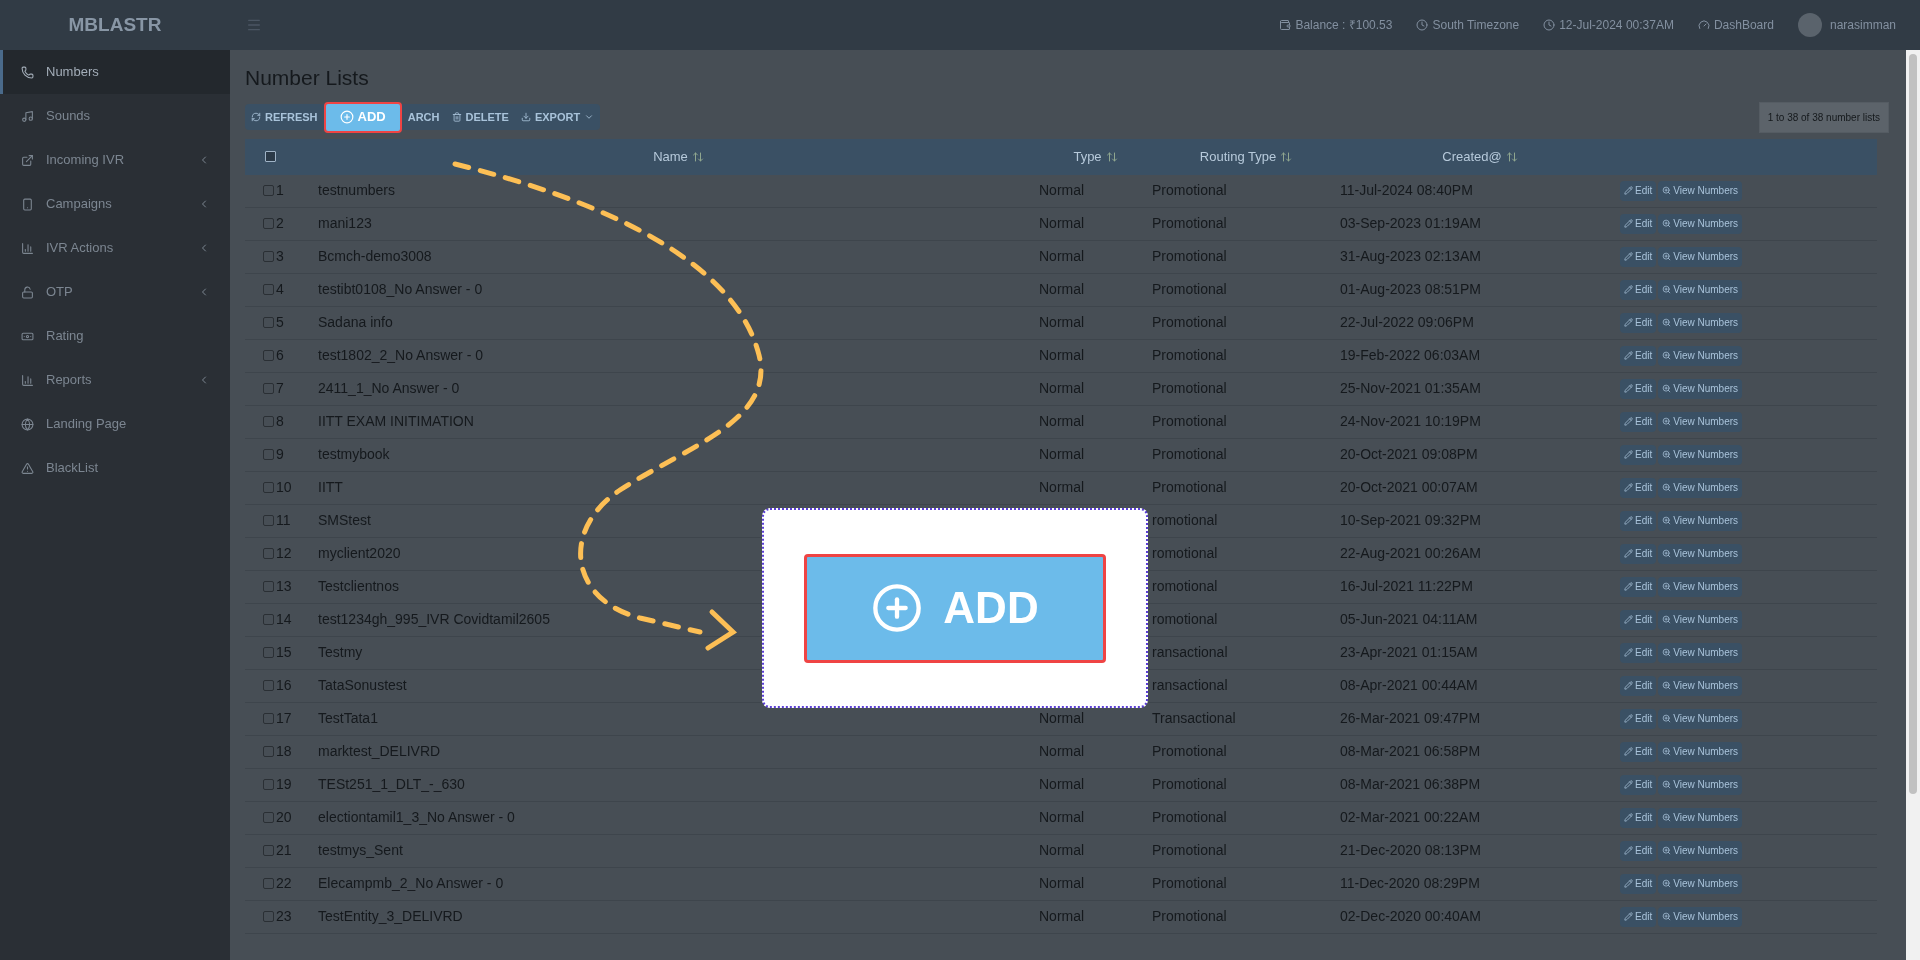  What do you see at coordinates (1628, 850) in the screenshot?
I see `pencil-icon` at bounding box center [1628, 850].